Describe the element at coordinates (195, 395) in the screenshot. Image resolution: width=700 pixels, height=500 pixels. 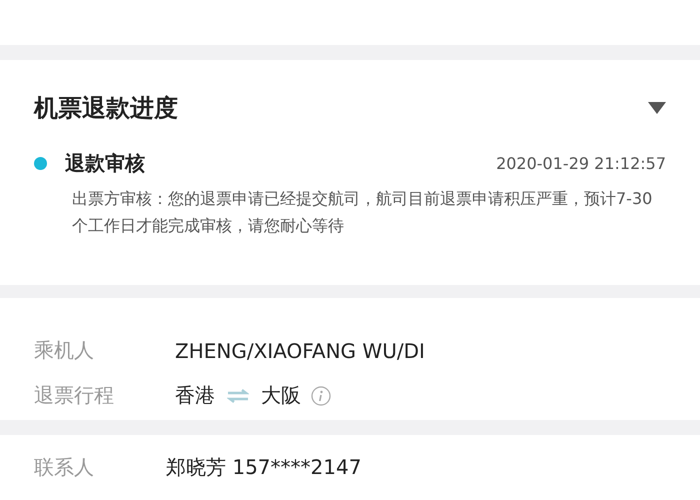
I see `route-origin: 香港` at that location.